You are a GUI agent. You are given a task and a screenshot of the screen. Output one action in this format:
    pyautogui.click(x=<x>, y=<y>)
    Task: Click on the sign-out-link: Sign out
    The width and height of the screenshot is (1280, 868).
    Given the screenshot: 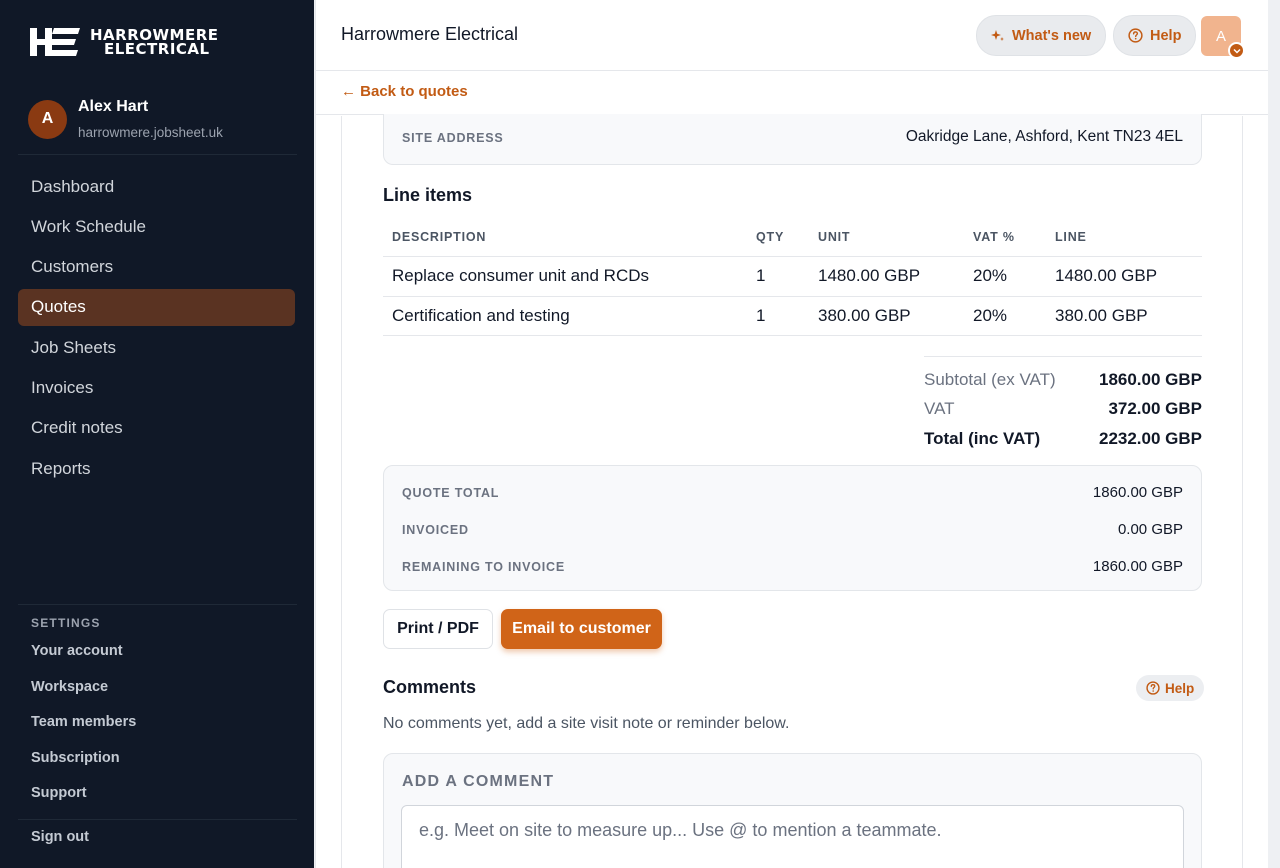 What is the action you would take?
    pyautogui.click(x=60, y=837)
    